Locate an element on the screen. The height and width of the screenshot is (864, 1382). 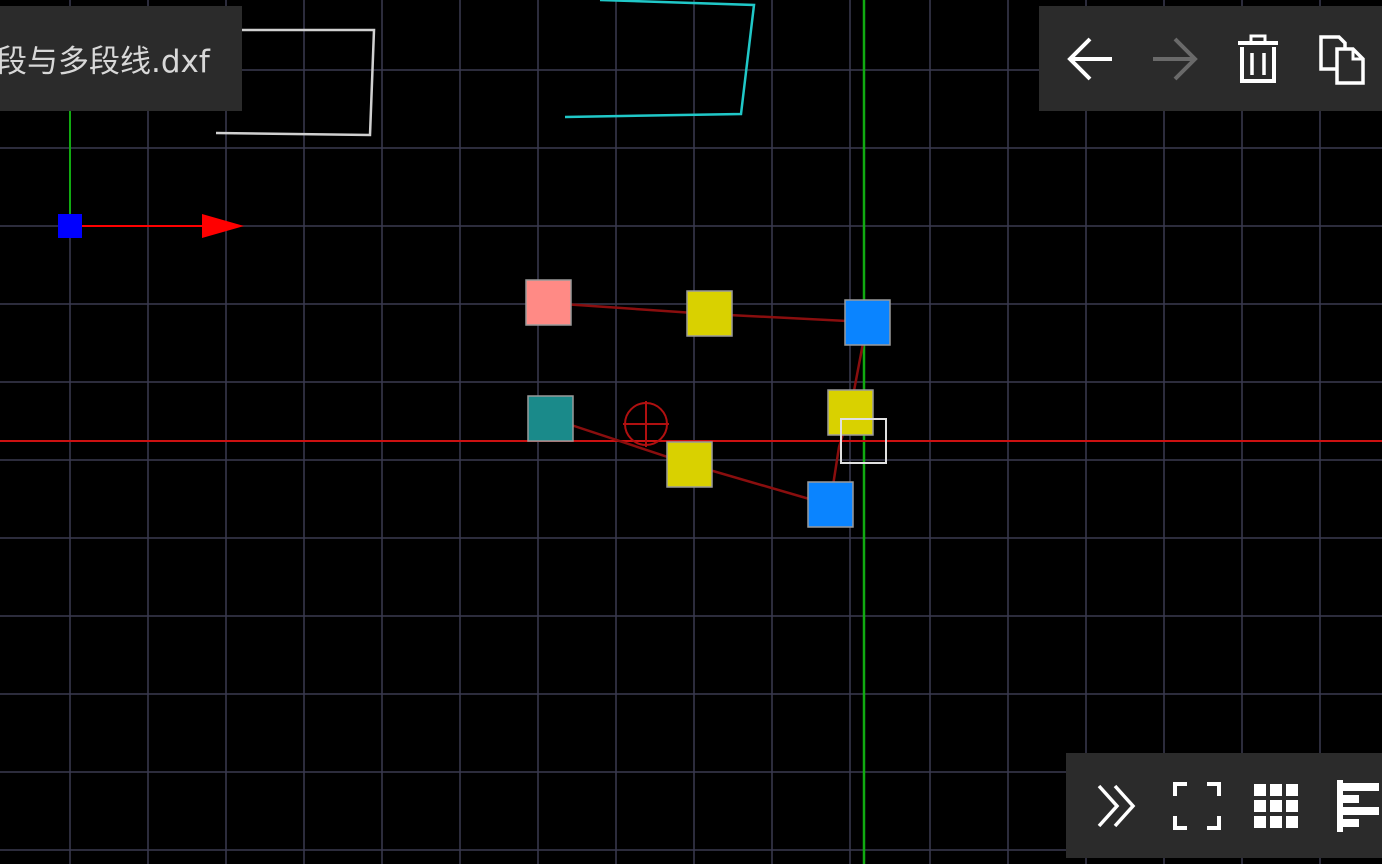
grip-start-pink is located at coordinates (548, 302).